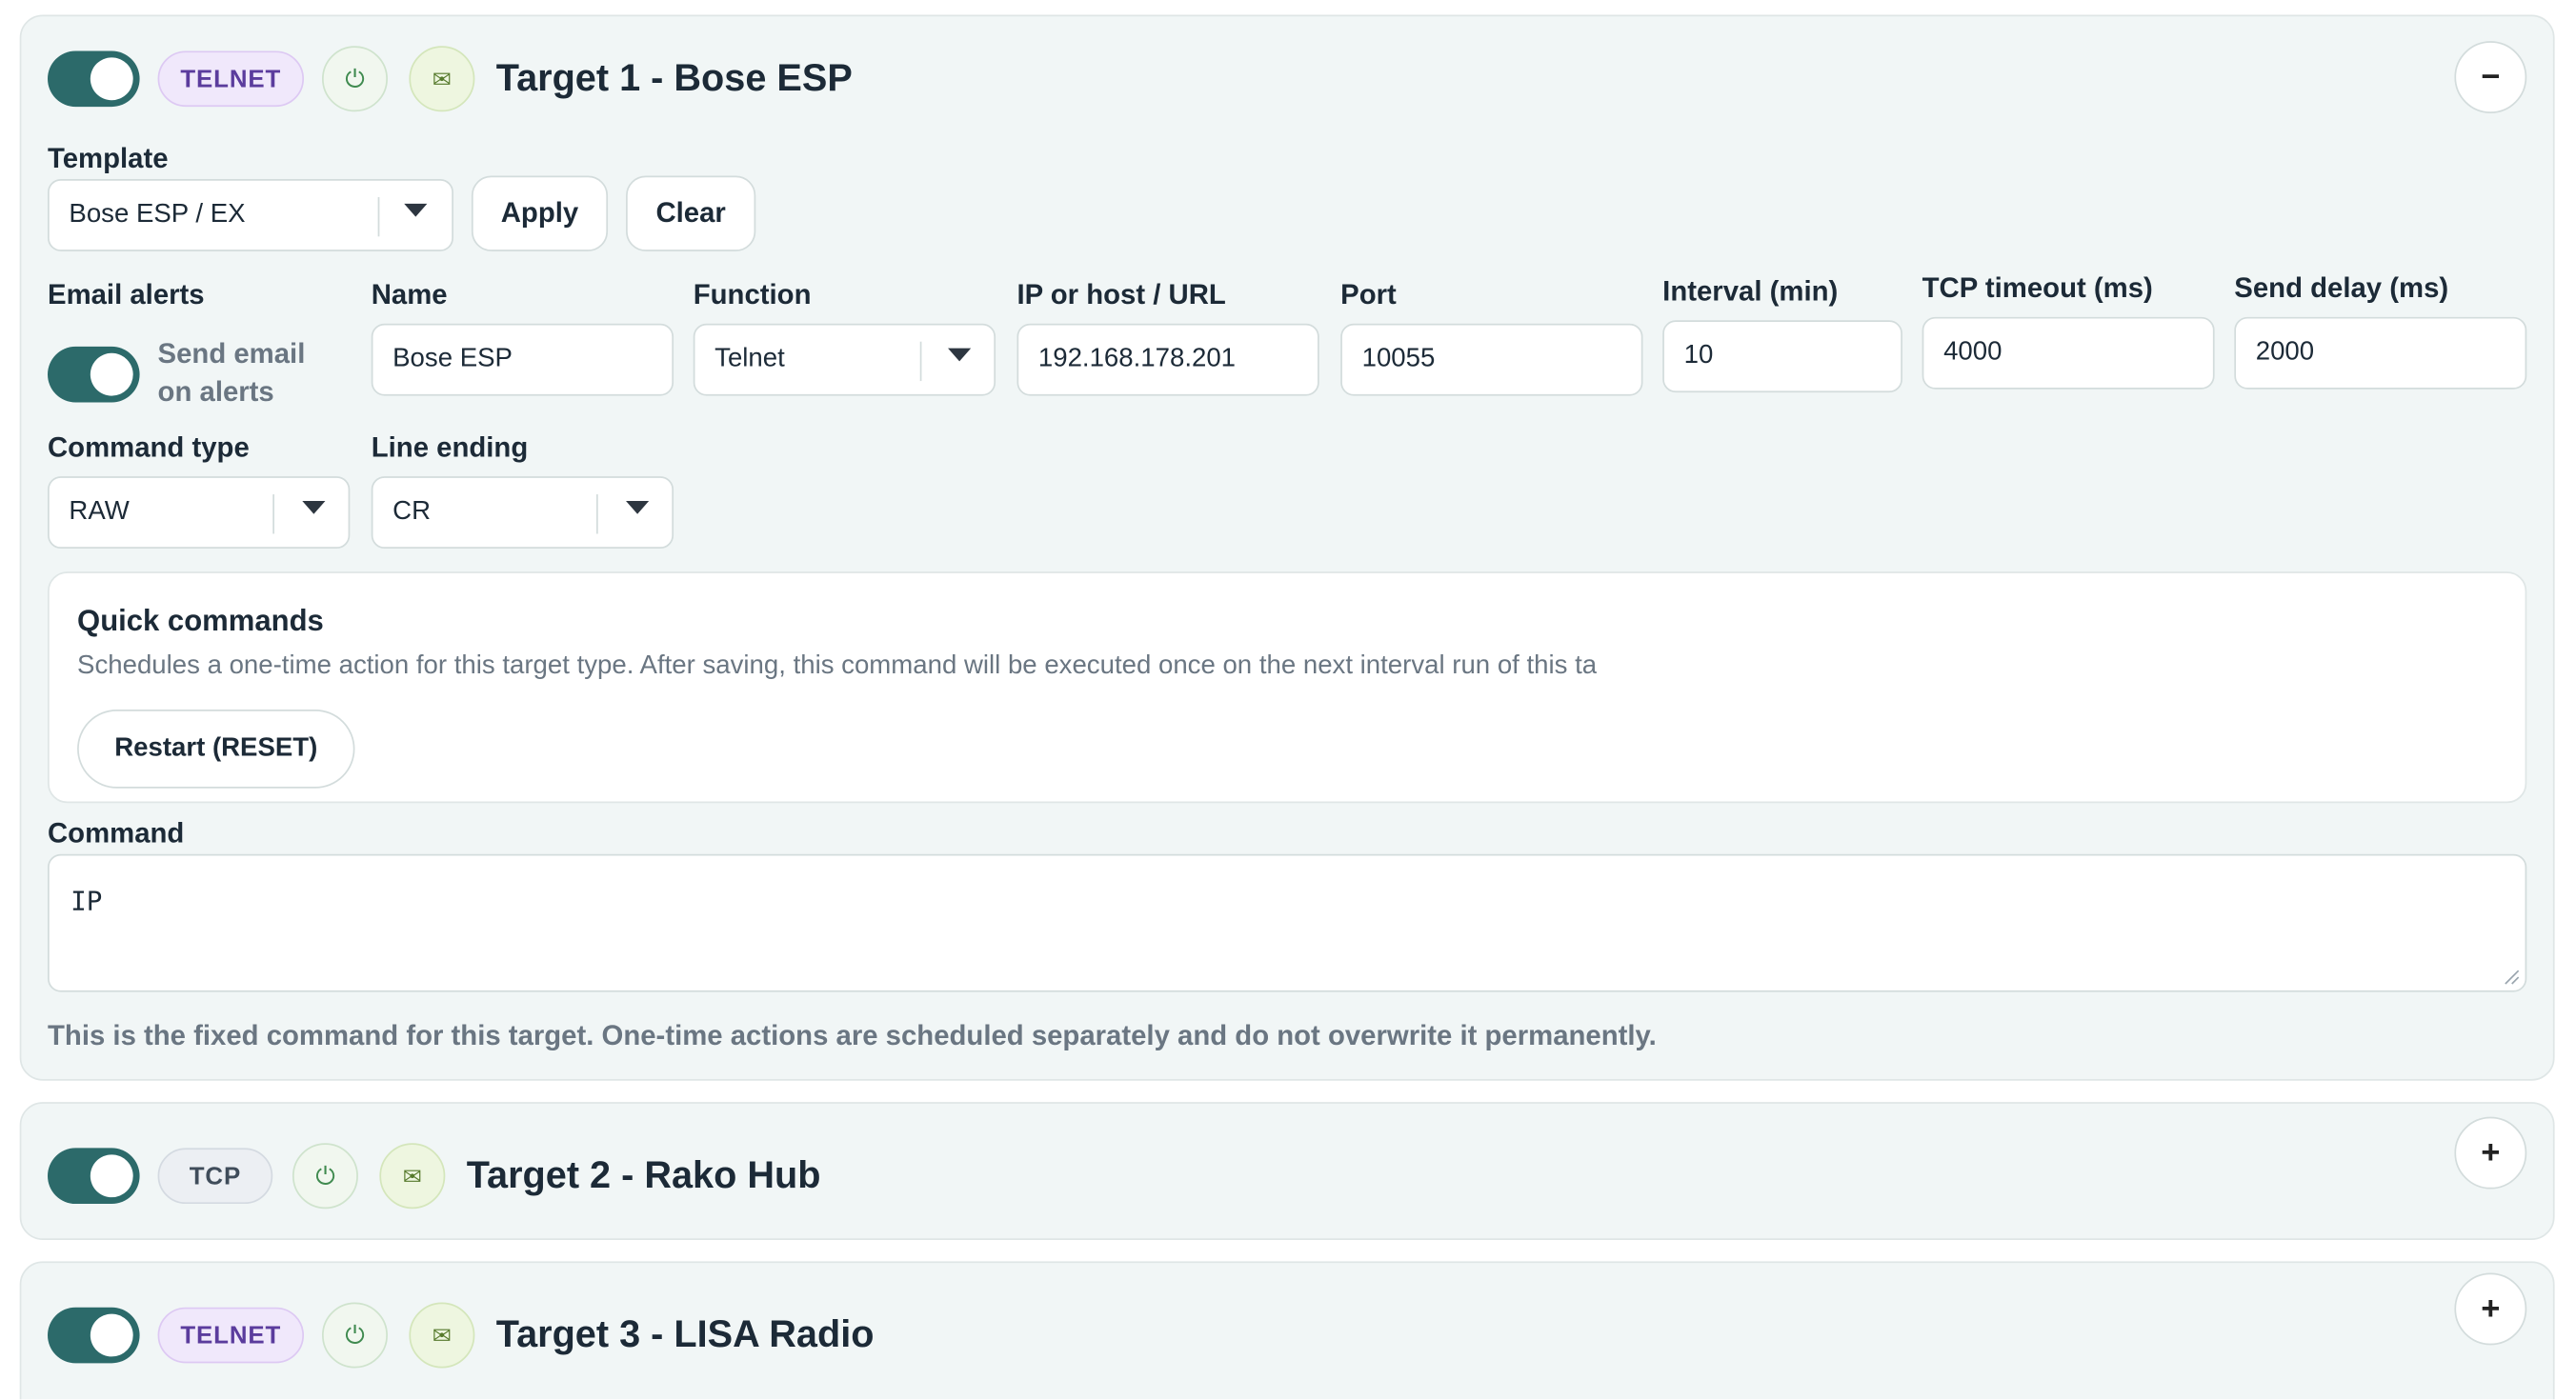 The image size is (2576, 1400). I want to click on clear-button: Clear, so click(691, 213).